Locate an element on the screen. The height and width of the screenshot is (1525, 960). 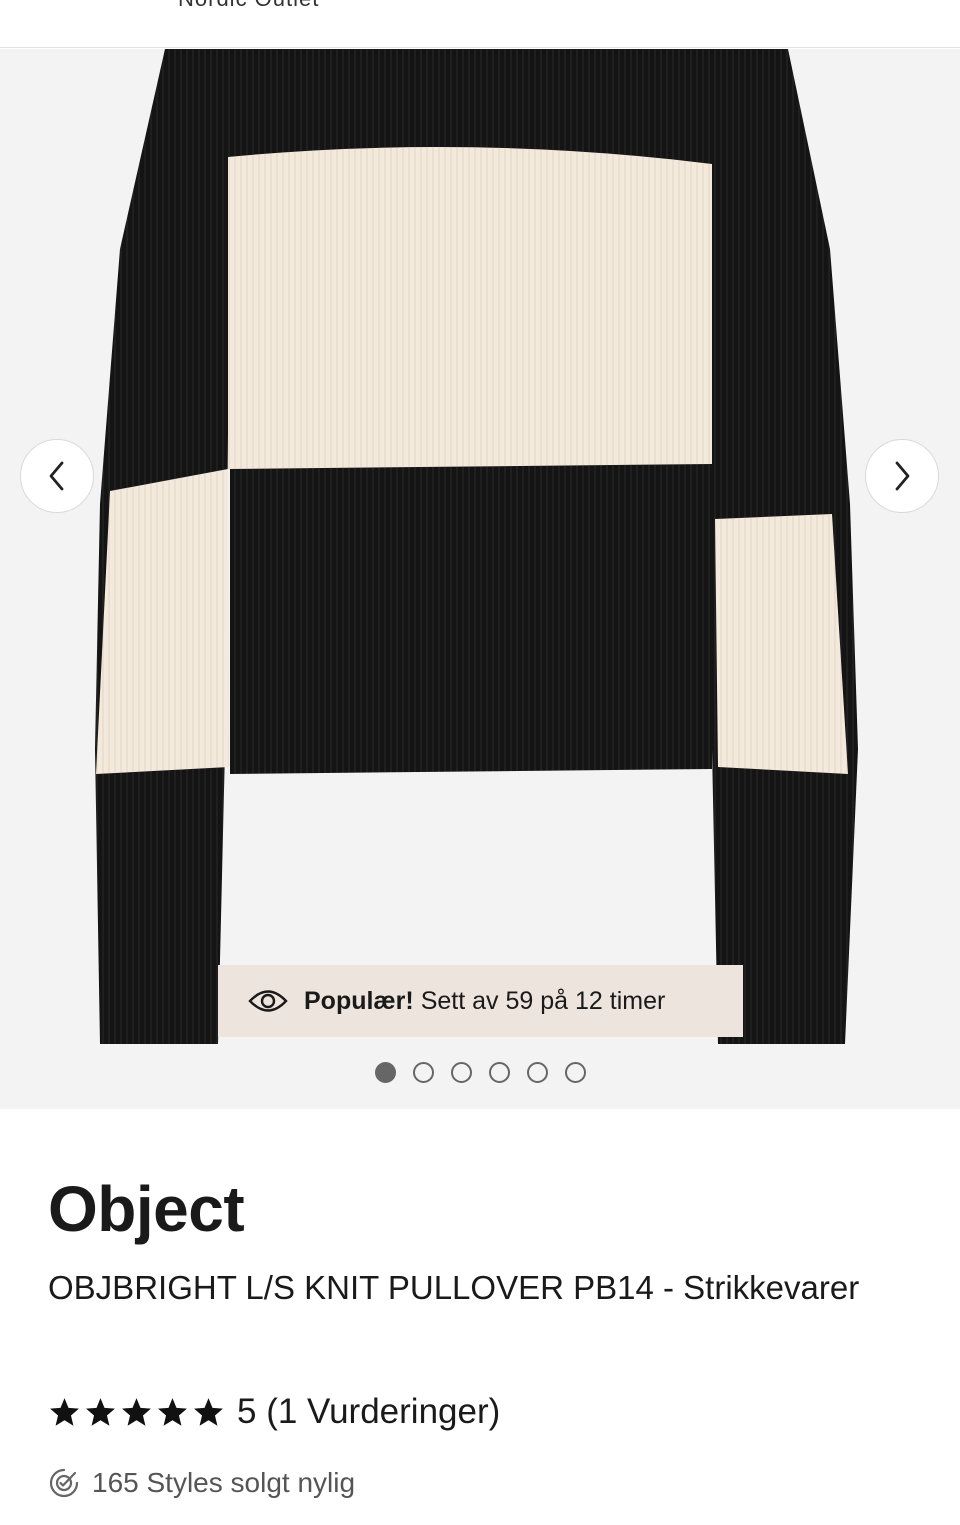
eye-icon is located at coordinates (268, 1001).